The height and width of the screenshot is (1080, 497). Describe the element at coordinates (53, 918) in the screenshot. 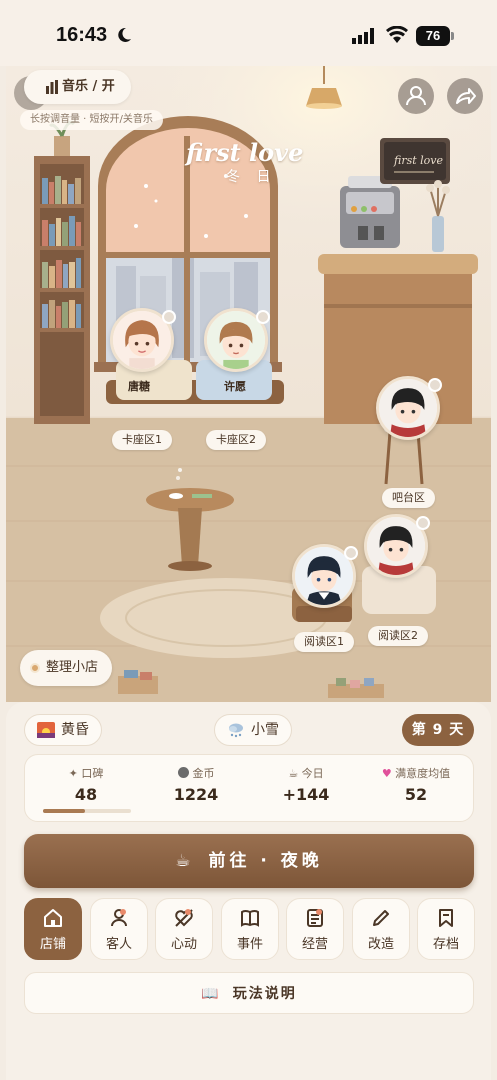

I see `home-icon` at that location.